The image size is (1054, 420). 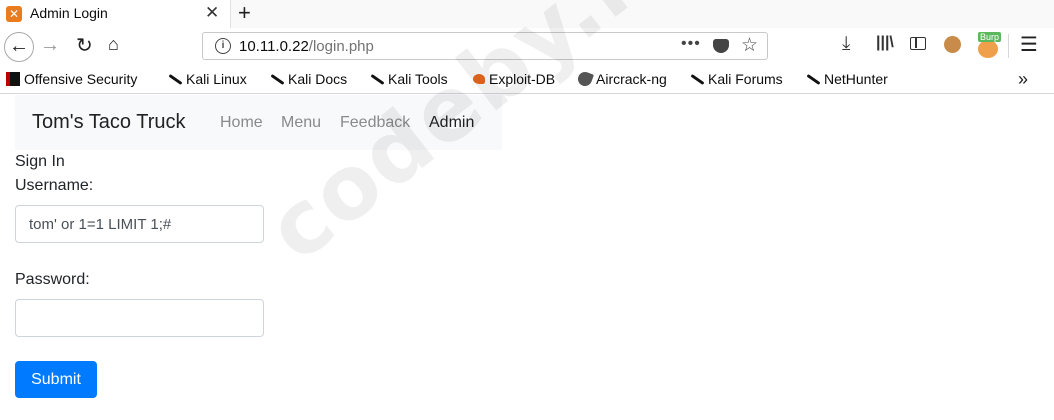 I want to click on tab-strip: ✕ Admin Login ✕ +, so click(x=527, y=14).